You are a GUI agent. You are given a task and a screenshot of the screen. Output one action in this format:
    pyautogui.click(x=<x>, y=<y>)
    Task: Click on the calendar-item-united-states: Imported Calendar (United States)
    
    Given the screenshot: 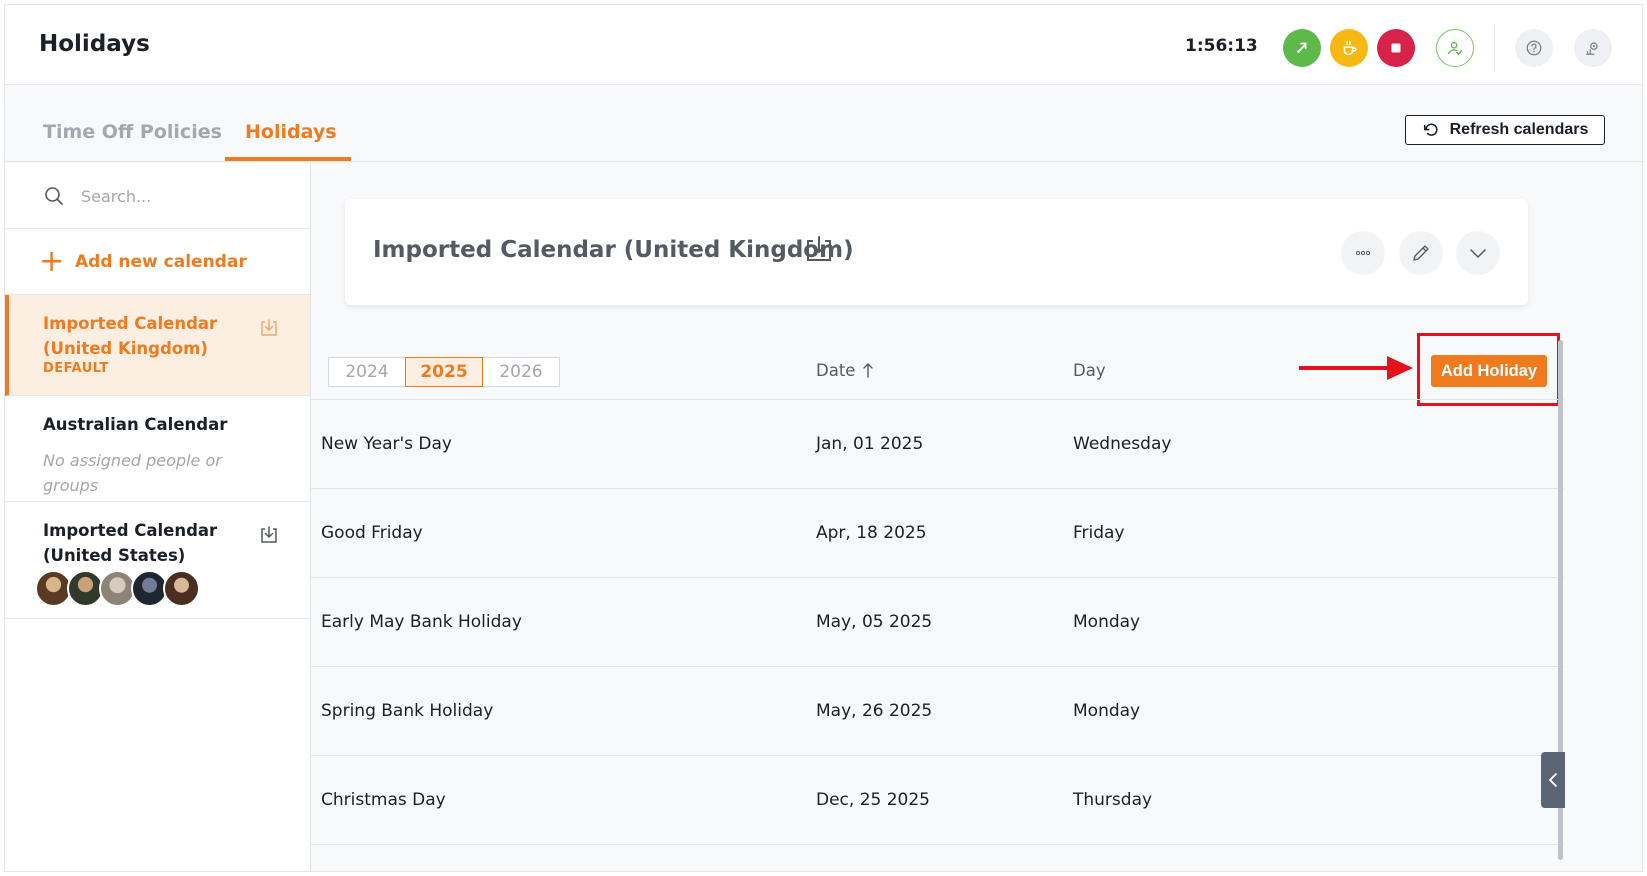 What is the action you would take?
    pyautogui.click(x=157, y=560)
    